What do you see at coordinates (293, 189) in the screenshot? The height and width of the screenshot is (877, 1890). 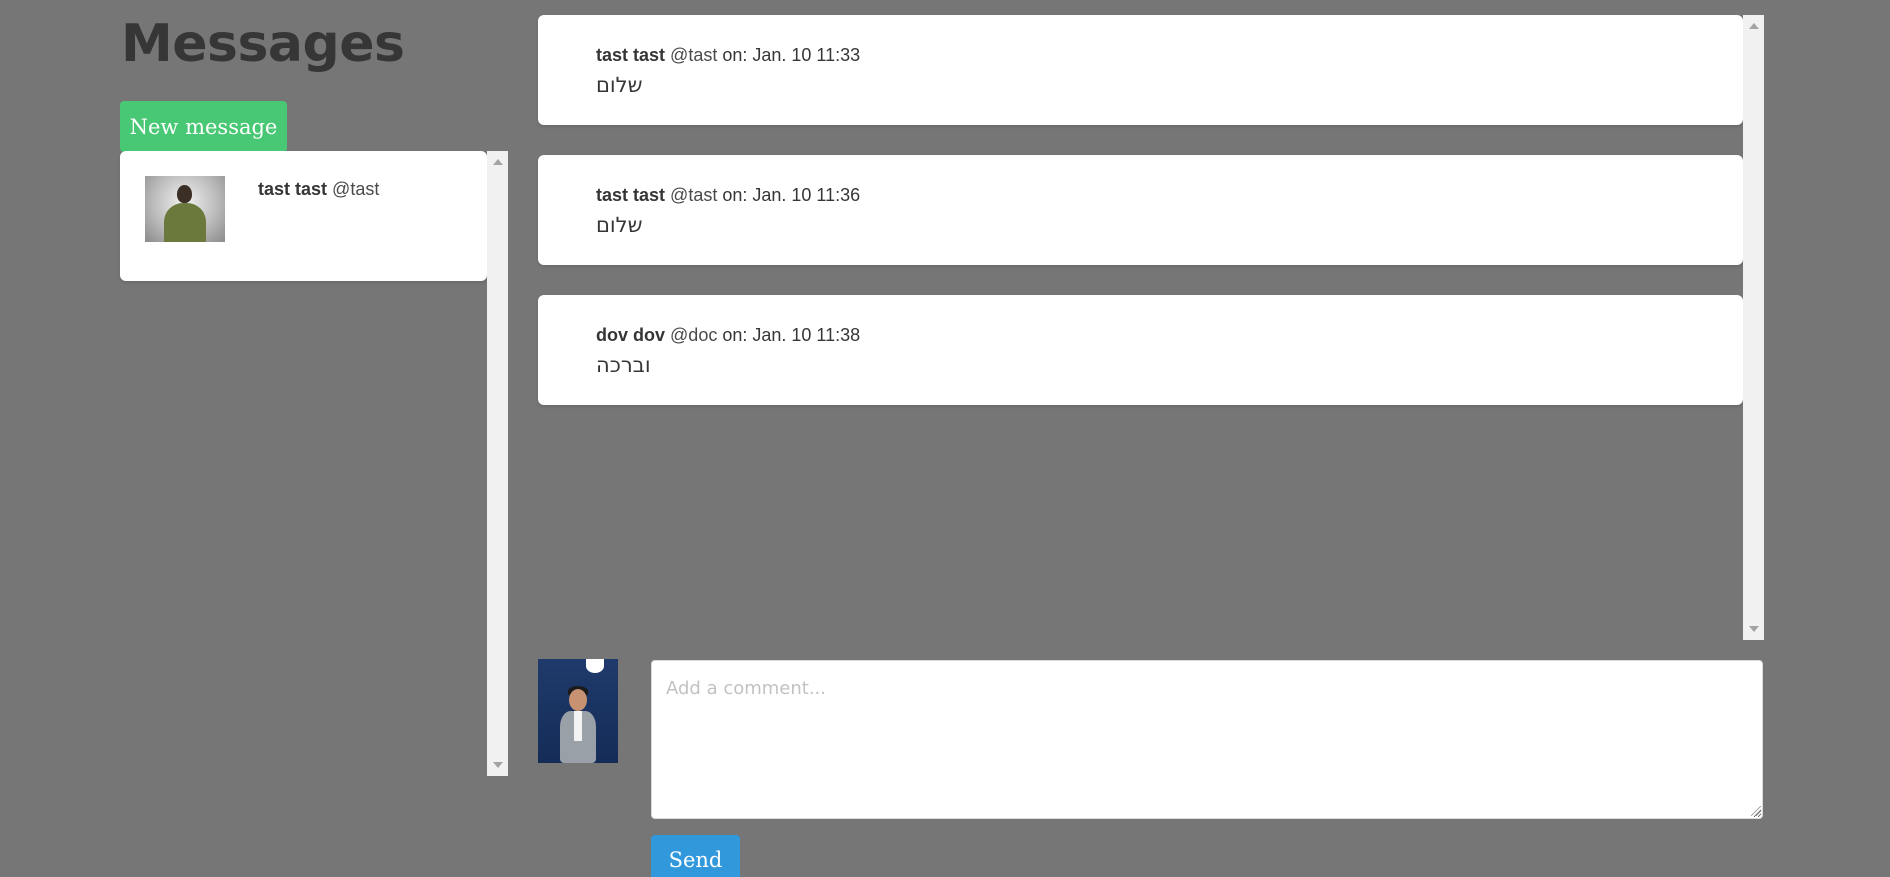 I see `conversation-display-name: tast tast` at bounding box center [293, 189].